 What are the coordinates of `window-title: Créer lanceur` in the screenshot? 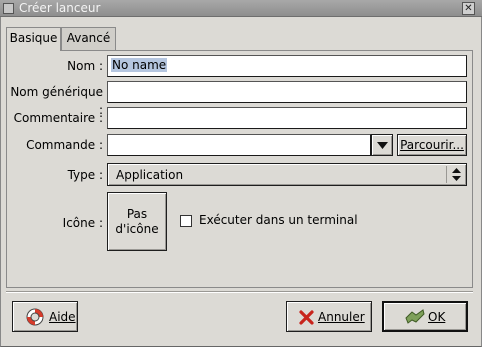 It's located at (60, 8).